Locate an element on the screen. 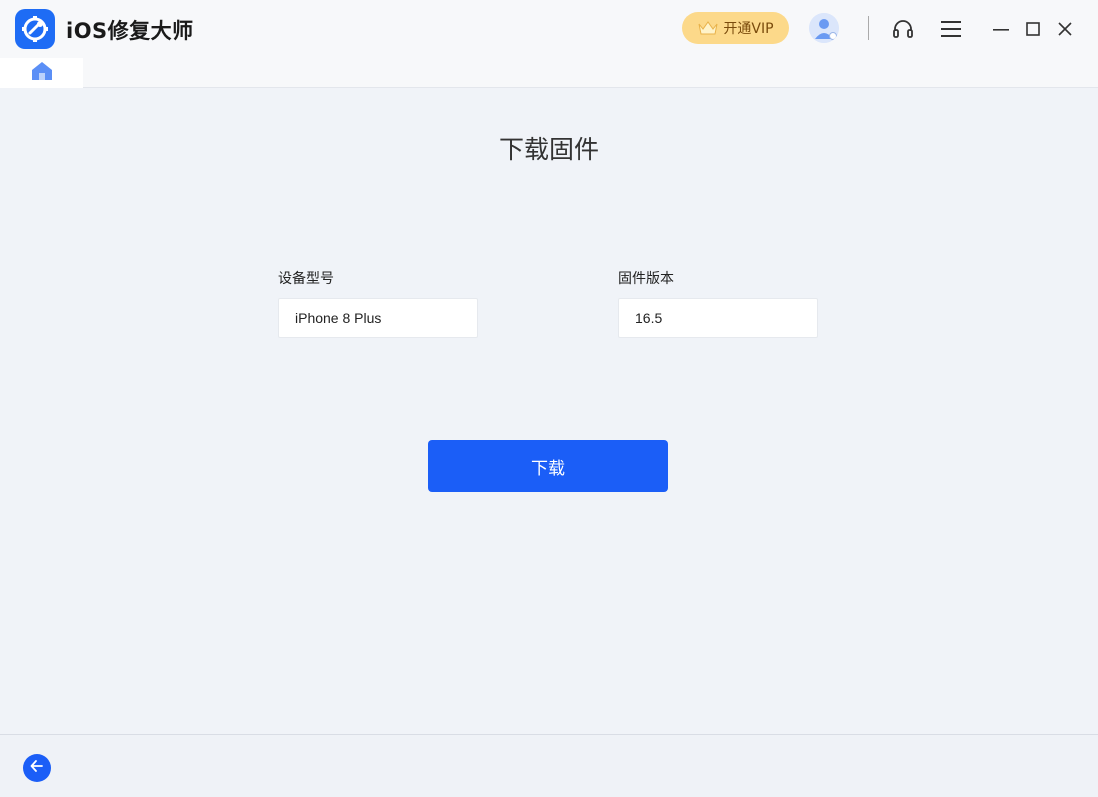 This screenshot has height=797, width=1098. close-icon is located at coordinates (1065, 29).